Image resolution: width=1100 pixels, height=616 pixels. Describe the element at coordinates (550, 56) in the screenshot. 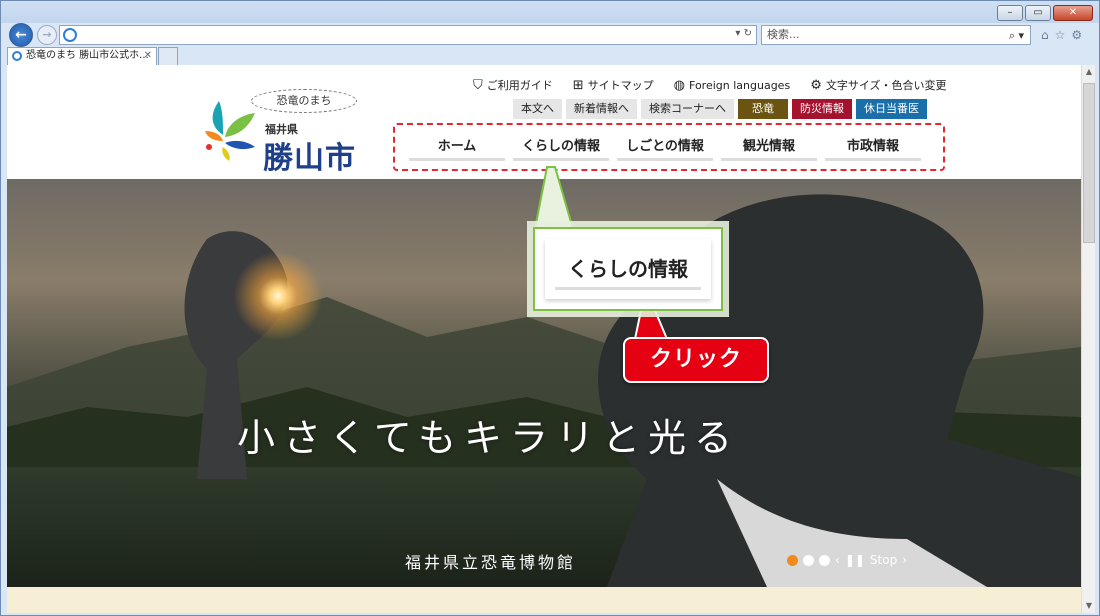

I see `tab-bar: 恐竜のまち 勝山市公式ホ... ✕` at that location.